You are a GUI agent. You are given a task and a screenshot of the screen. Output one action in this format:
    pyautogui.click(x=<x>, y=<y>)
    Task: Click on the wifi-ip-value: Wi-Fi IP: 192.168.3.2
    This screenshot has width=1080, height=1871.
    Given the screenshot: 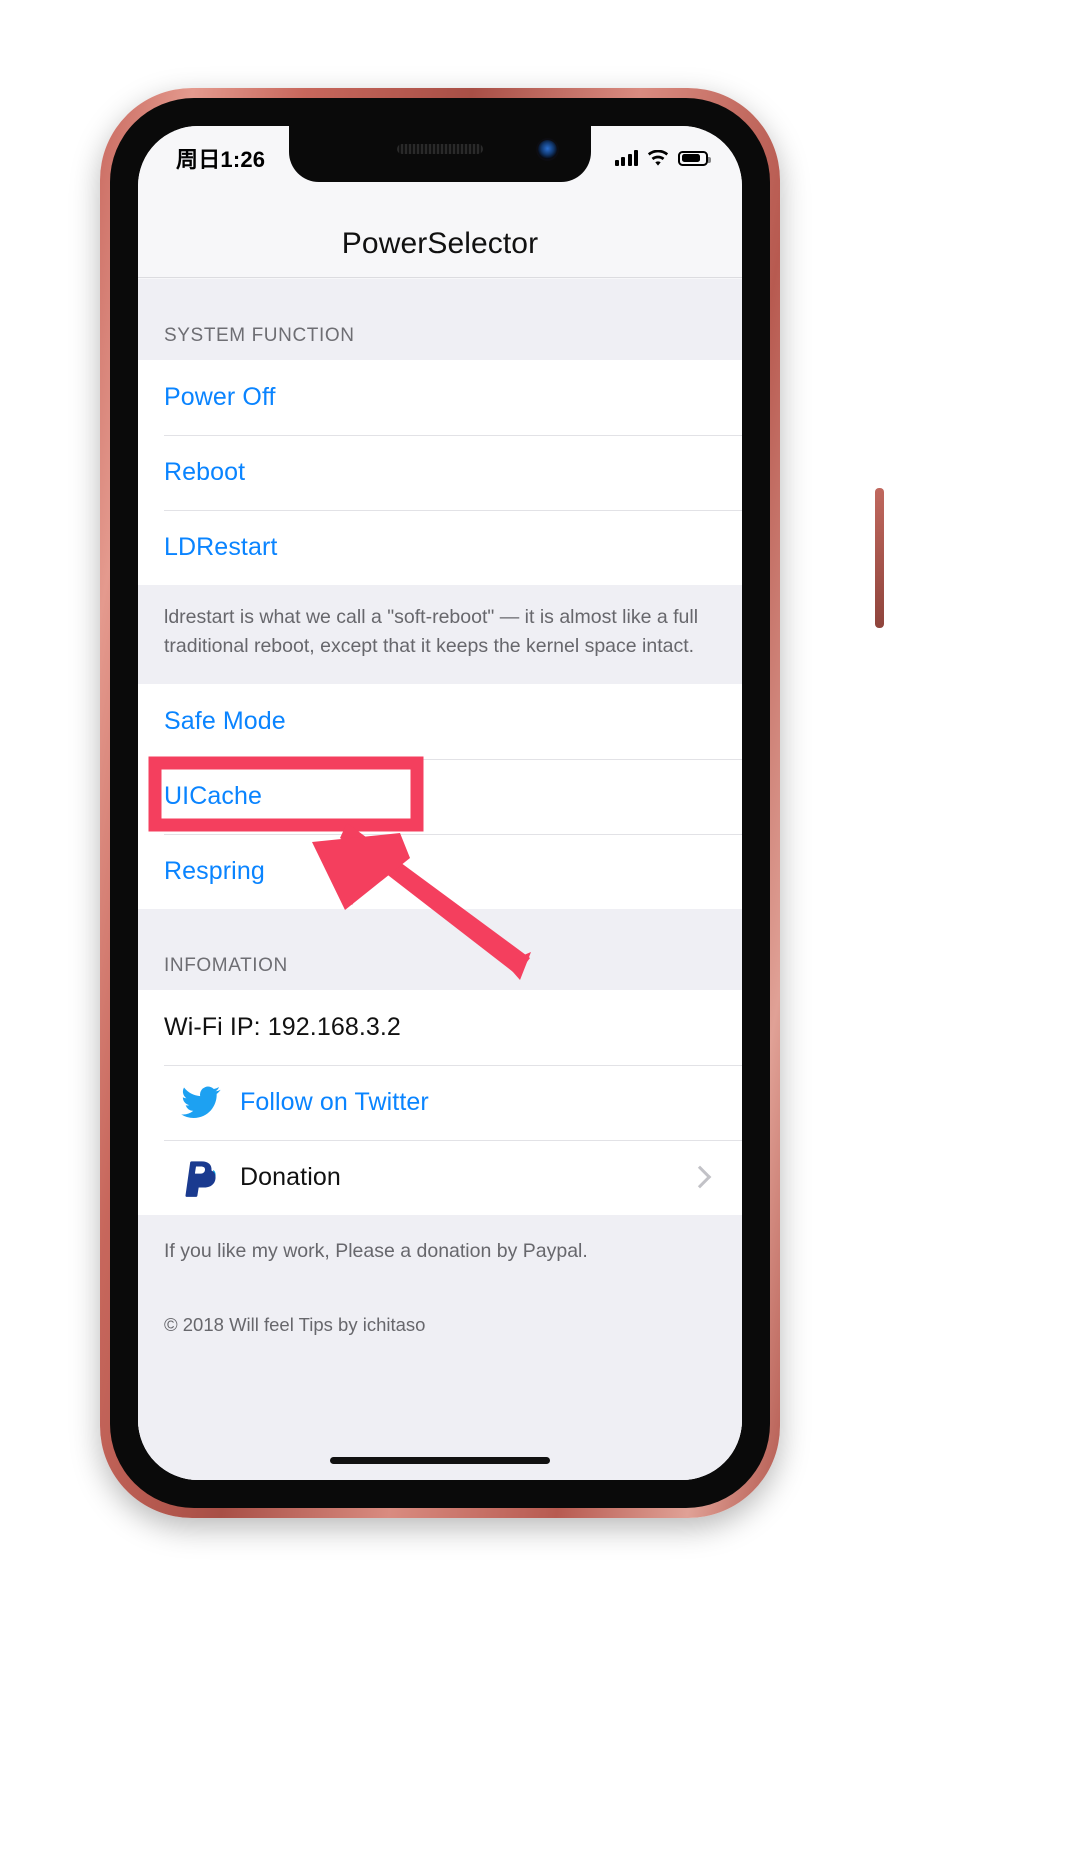 What is the action you would take?
    pyautogui.click(x=282, y=1026)
    